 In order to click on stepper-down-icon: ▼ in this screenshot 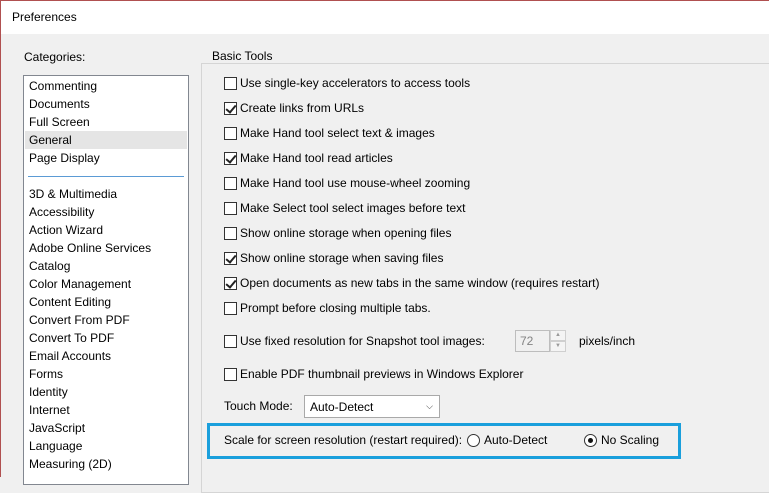, I will do `click(558, 346)`.